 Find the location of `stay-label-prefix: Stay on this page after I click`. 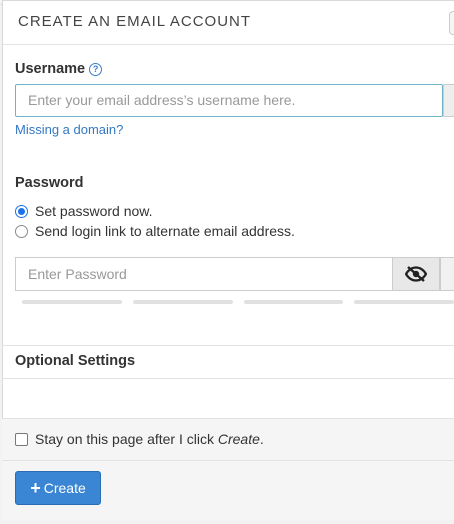

stay-label-prefix: Stay on this page after I click is located at coordinates (126, 439).